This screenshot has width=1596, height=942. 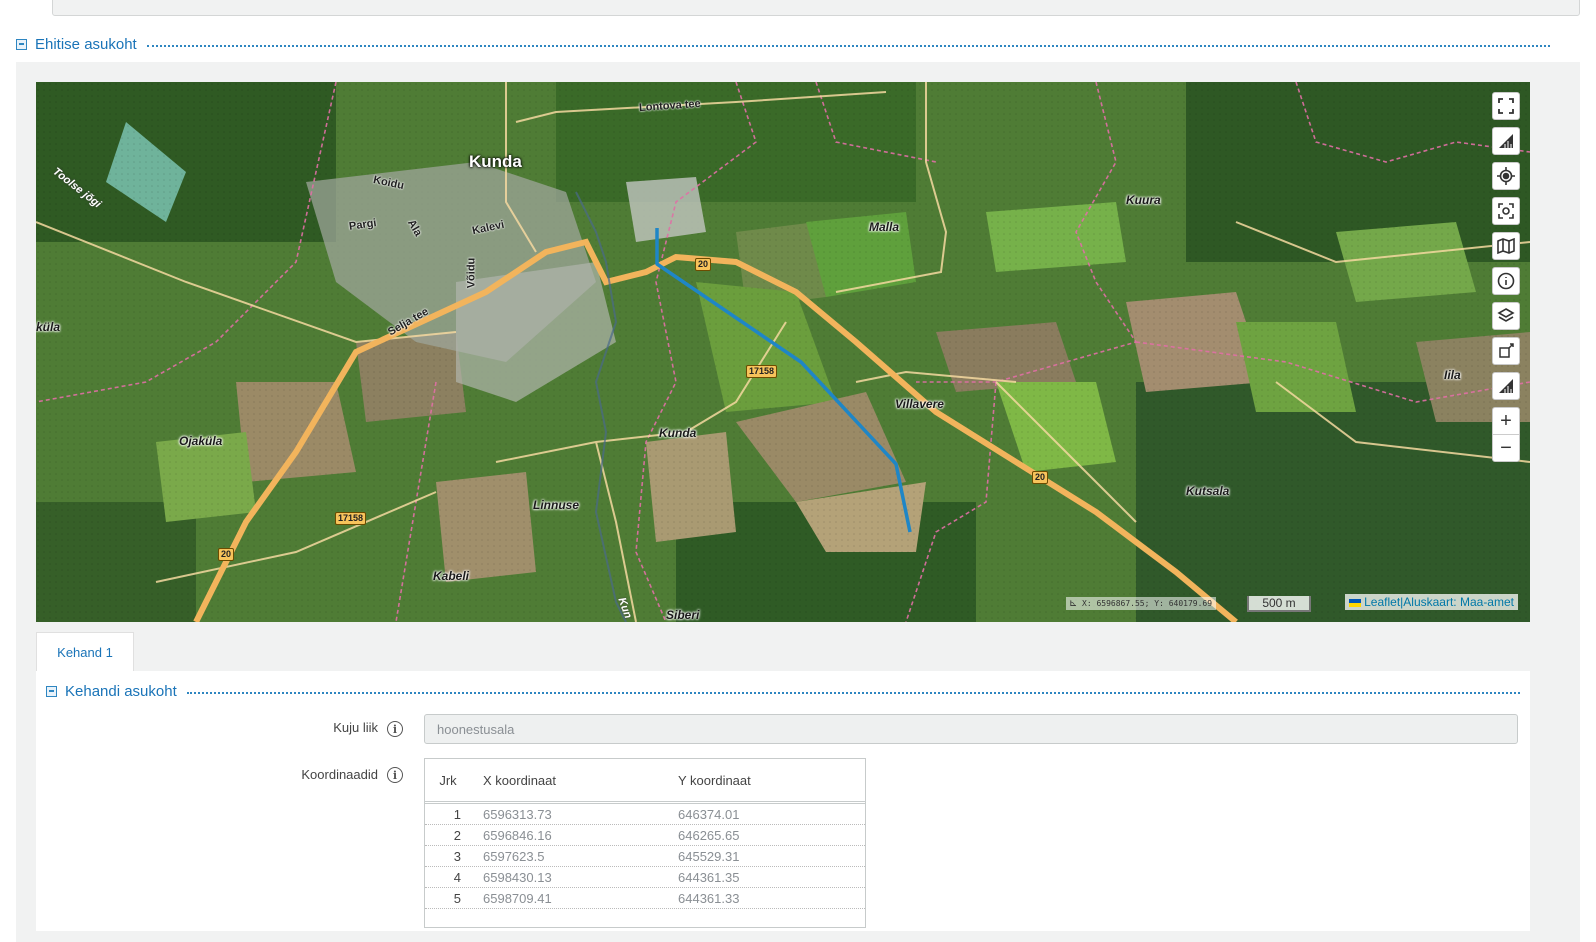 I want to click on table-header: Jrk X koordinaat Y koordinaat, so click(x=645, y=781).